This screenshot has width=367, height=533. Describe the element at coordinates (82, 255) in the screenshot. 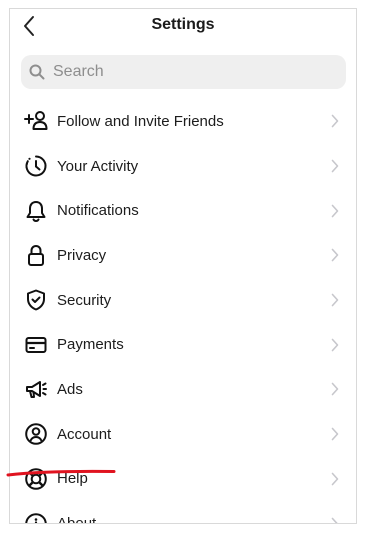

I see `settings-item-label: Privacy` at that location.